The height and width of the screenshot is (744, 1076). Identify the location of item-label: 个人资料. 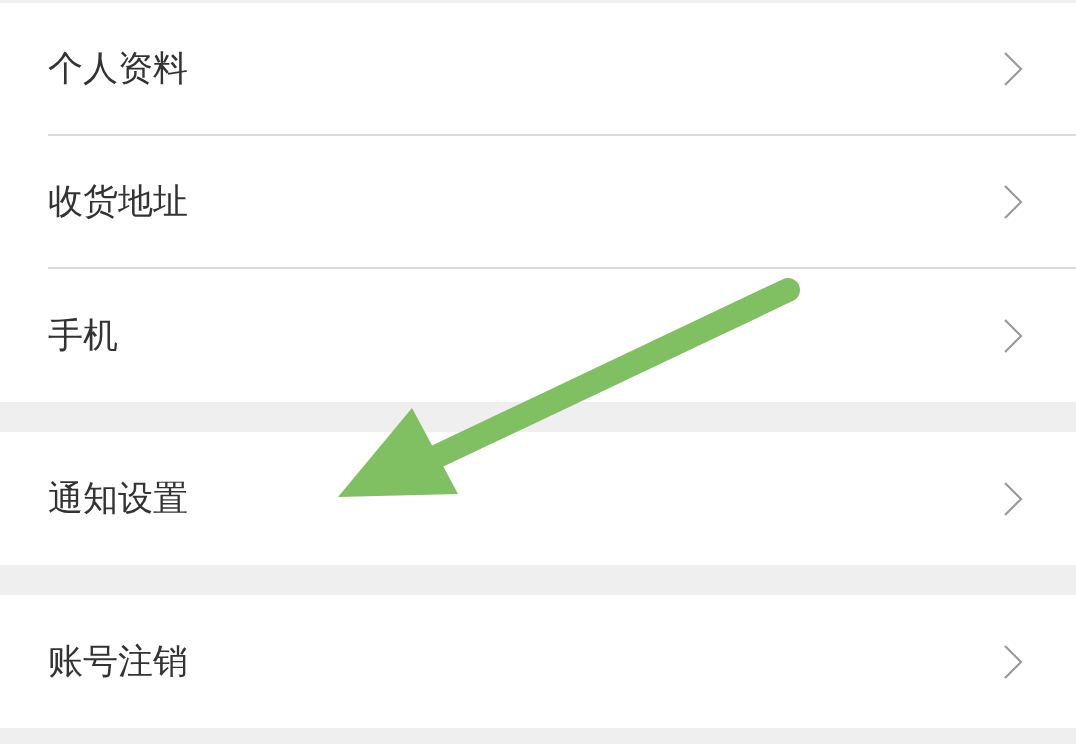
(118, 68).